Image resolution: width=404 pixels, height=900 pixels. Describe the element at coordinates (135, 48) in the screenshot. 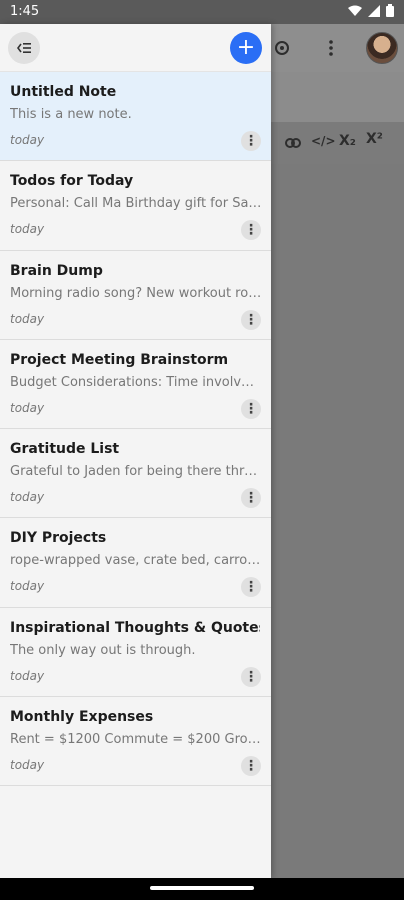

I see `drawer-header: +` at that location.